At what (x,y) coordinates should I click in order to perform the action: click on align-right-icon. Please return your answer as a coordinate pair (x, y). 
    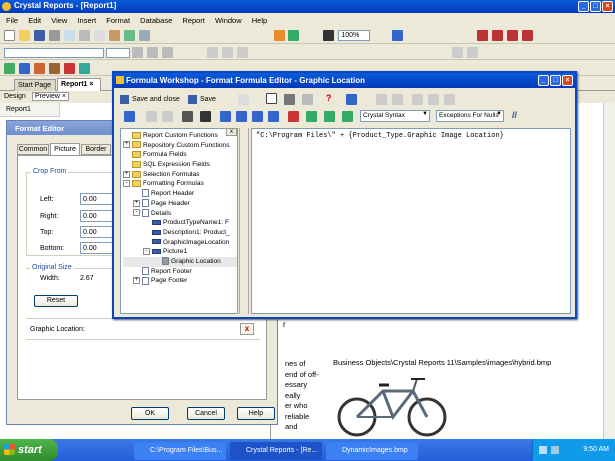
    Looking at the image, I should click on (242, 52).